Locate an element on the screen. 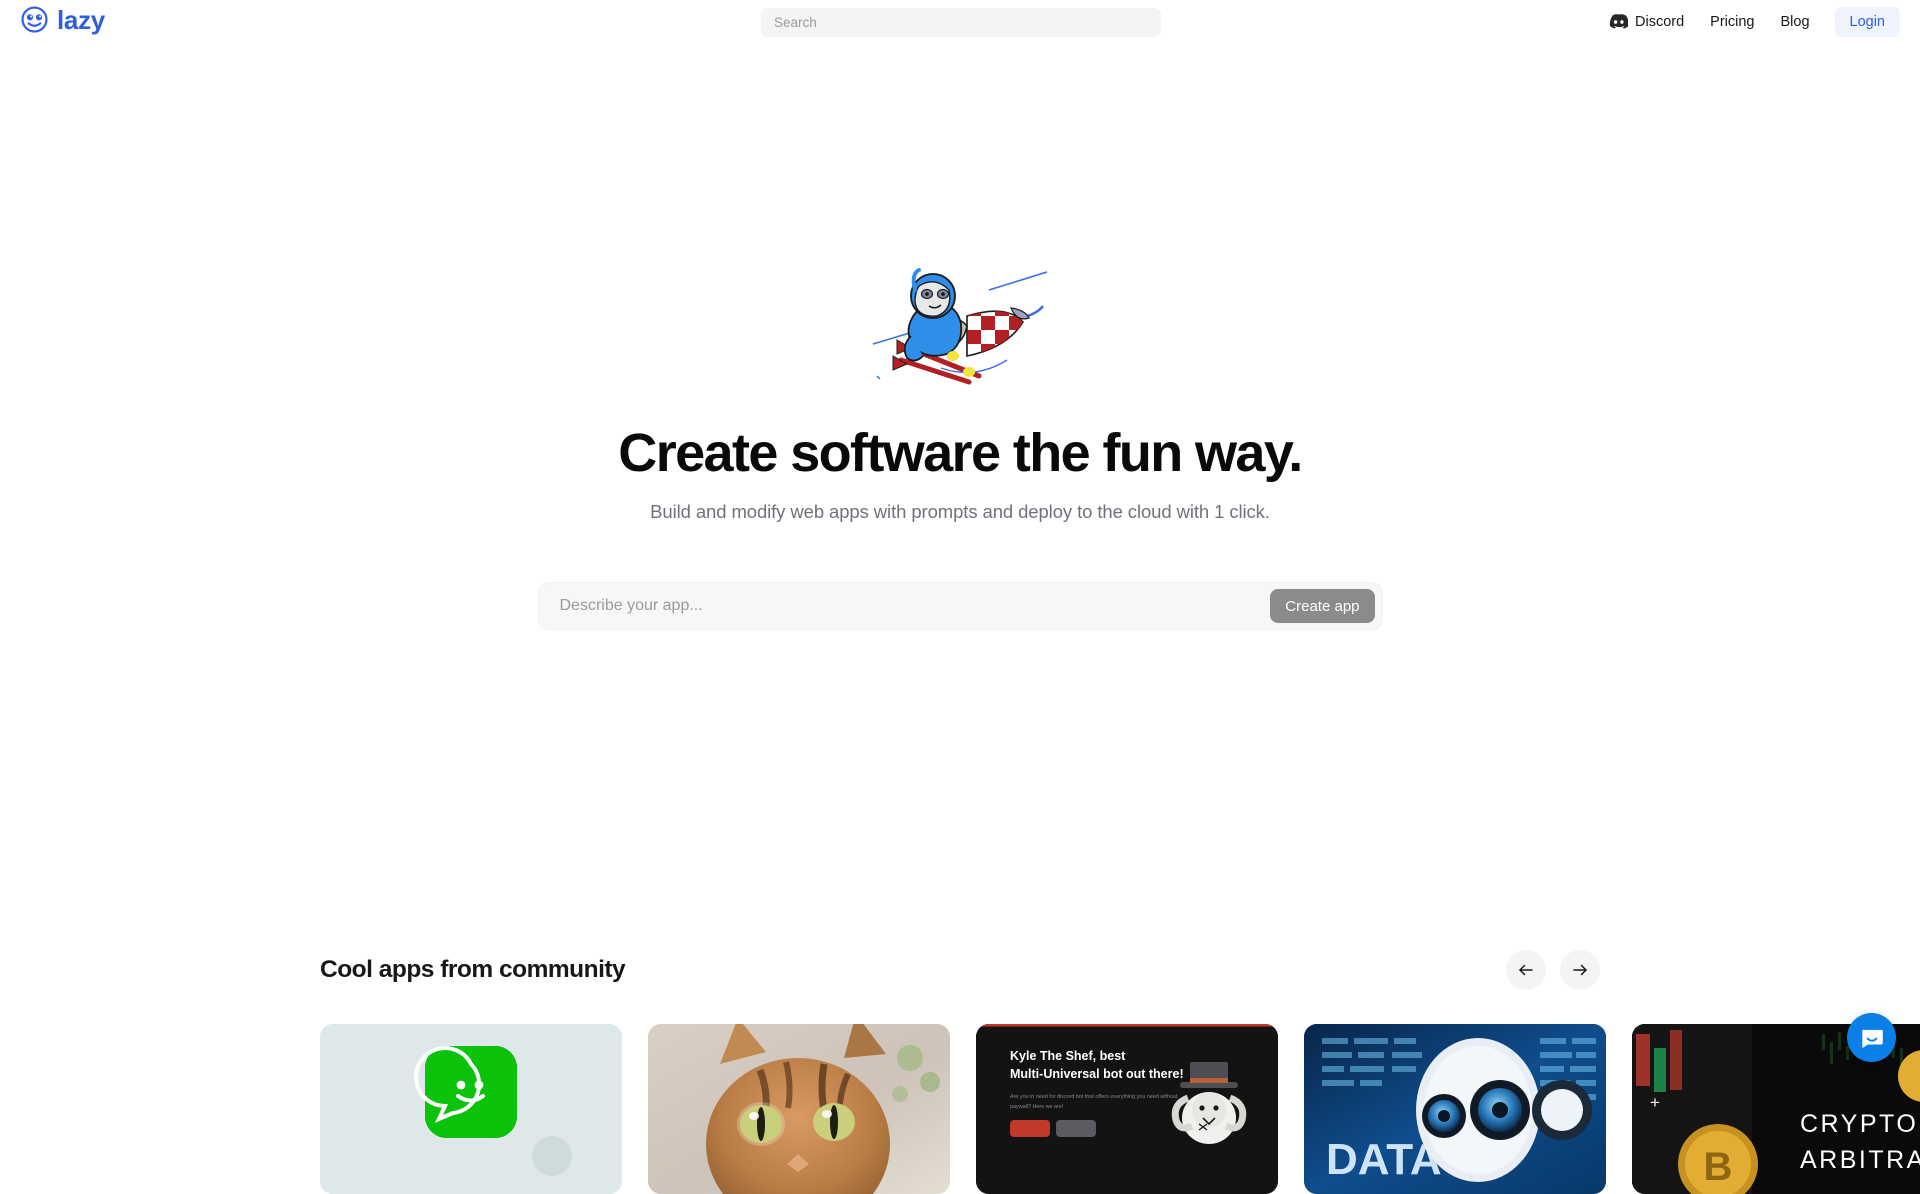 The width and height of the screenshot is (1920, 1194). svg-text: Kyle The Shef, best is located at coordinates (1068, 1056).